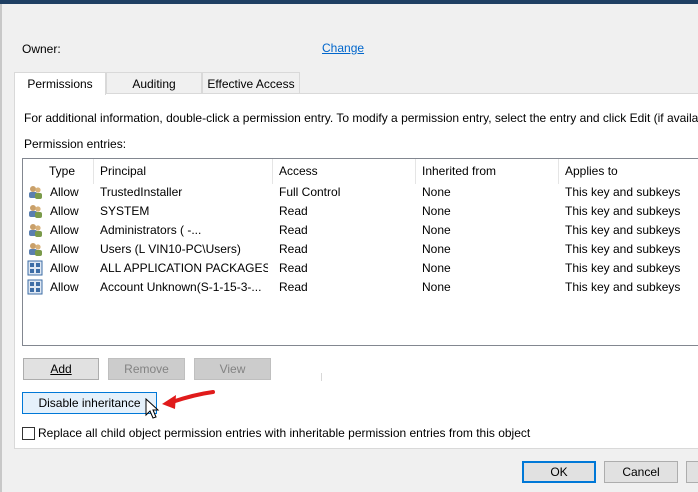 This screenshot has width=698, height=492. Describe the element at coordinates (232, 369) in the screenshot. I see `view-button: View` at that location.